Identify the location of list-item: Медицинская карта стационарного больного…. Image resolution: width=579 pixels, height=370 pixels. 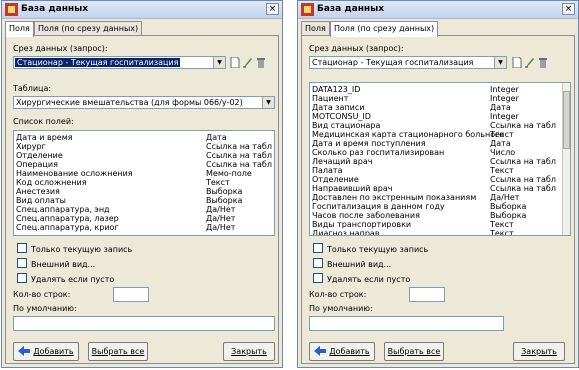
(440, 134).